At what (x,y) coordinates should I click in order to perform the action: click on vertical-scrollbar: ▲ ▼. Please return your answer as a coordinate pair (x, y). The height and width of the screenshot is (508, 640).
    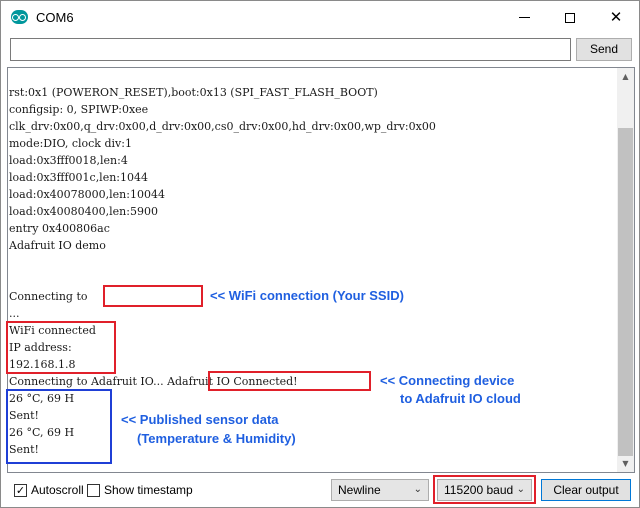
    Looking at the image, I should click on (625, 270).